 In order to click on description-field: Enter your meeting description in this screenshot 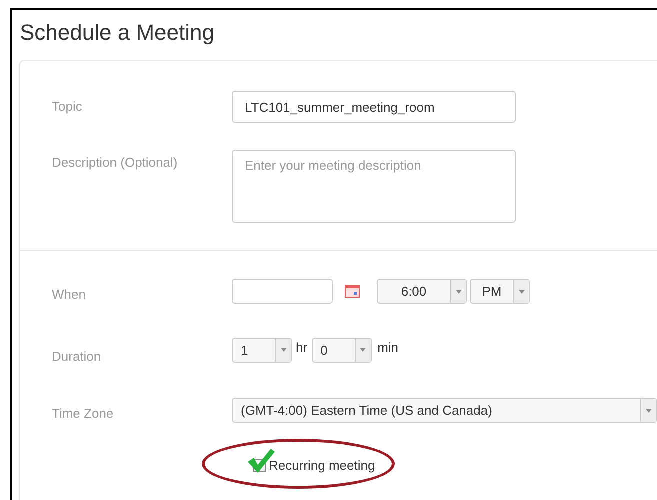, I will do `click(374, 186)`.